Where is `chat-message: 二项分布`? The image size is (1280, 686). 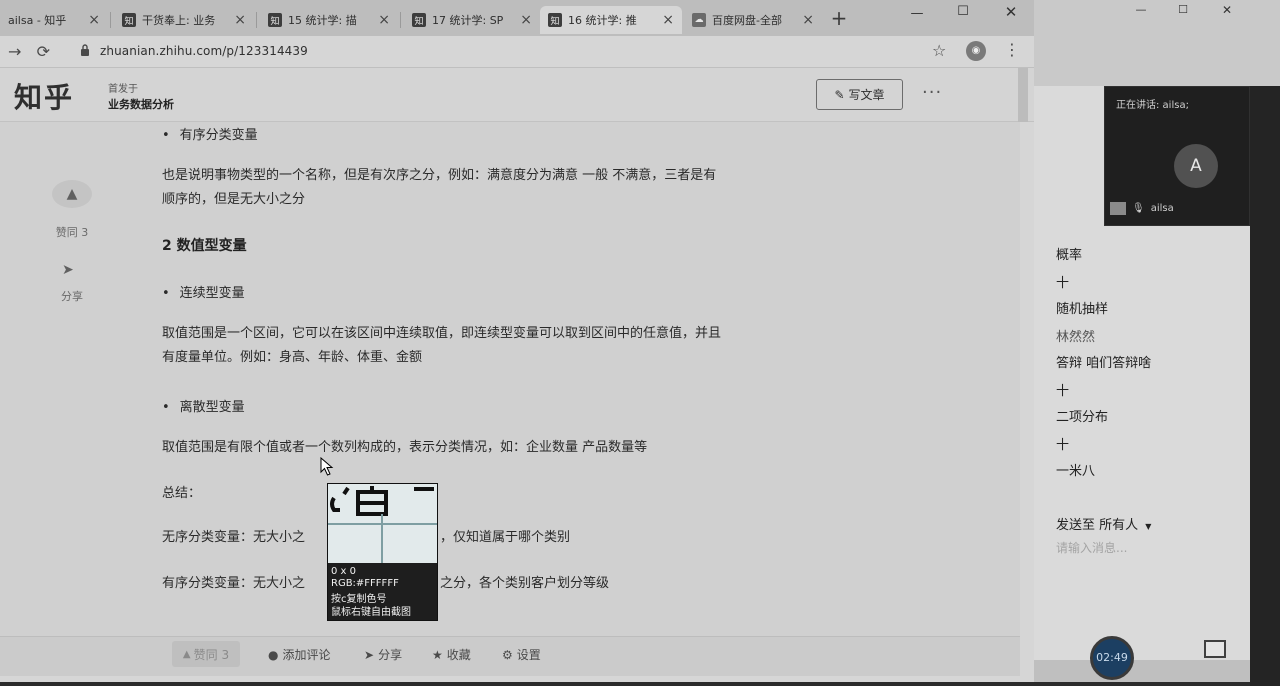
chat-message: 二项分布 is located at coordinates (1082, 417).